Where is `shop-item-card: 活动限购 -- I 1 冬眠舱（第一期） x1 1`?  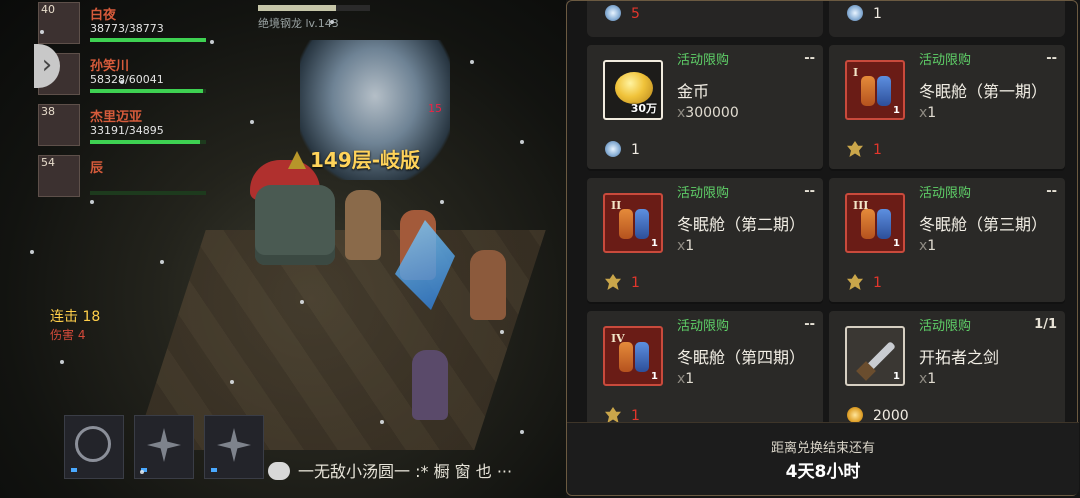
shop-item-card: 活动限购 -- I 1 冬眠舱（第一期） x1 1 is located at coordinates (947, 107).